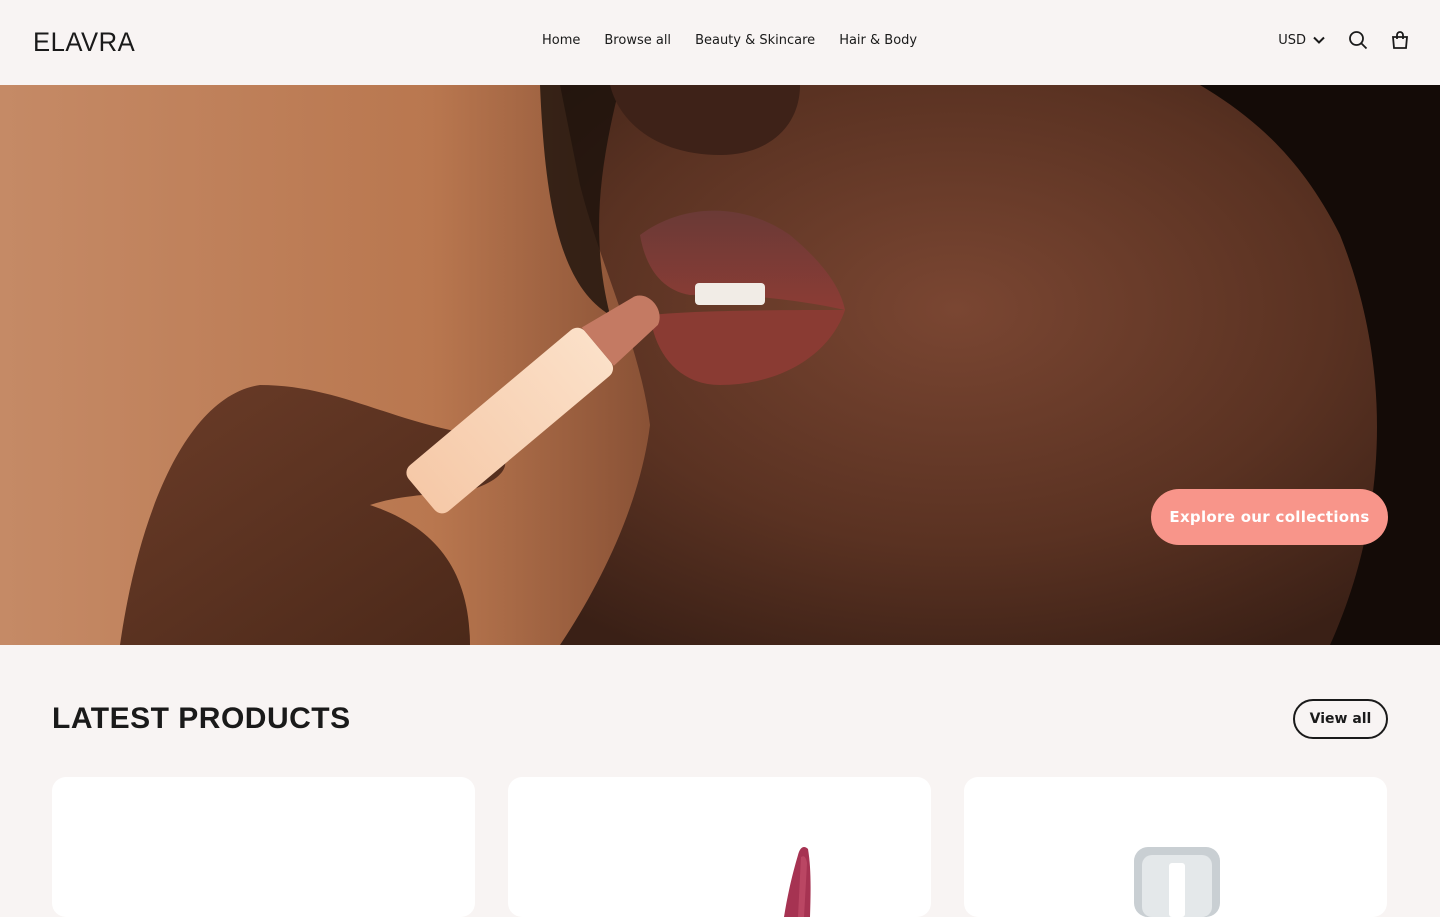 This screenshot has height=917, width=1440. What do you see at coordinates (1358, 40) in the screenshot?
I see `search-icon` at bounding box center [1358, 40].